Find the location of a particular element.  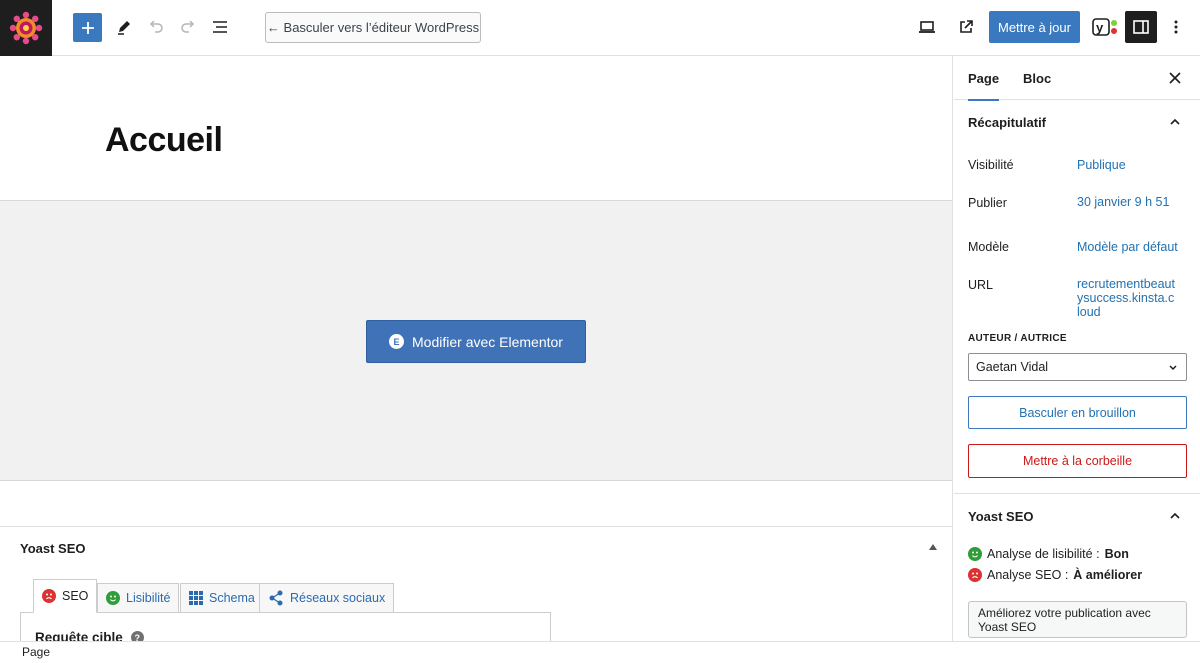

template-value: Modèle par défaut is located at coordinates (1132, 247).